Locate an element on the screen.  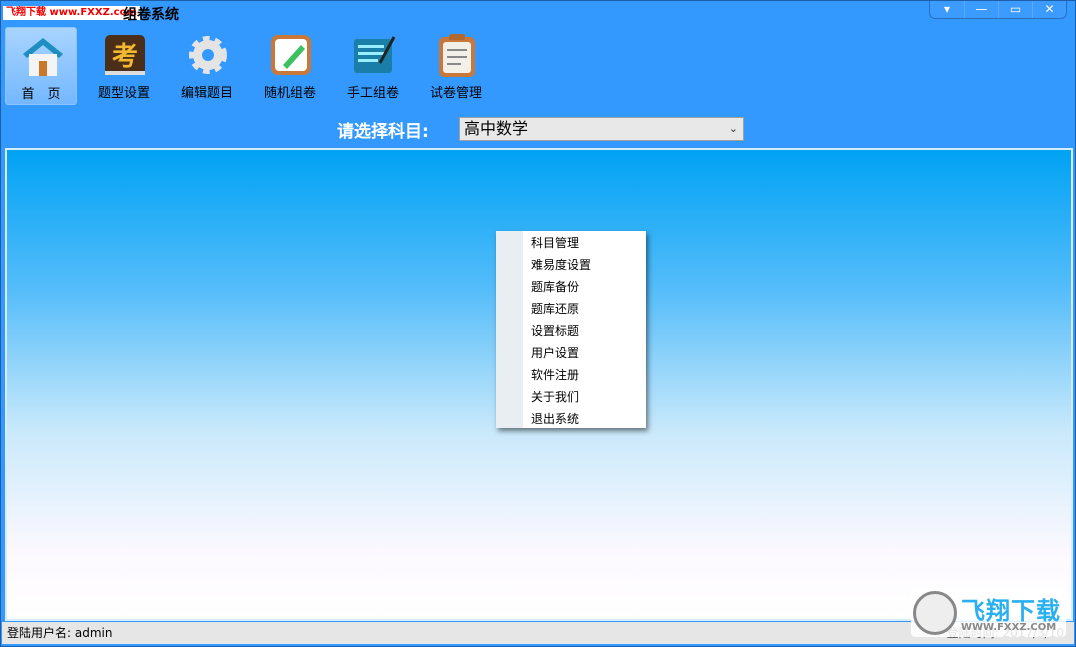
toolbar-label: 手工组卷 is located at coordinates (372, 93).